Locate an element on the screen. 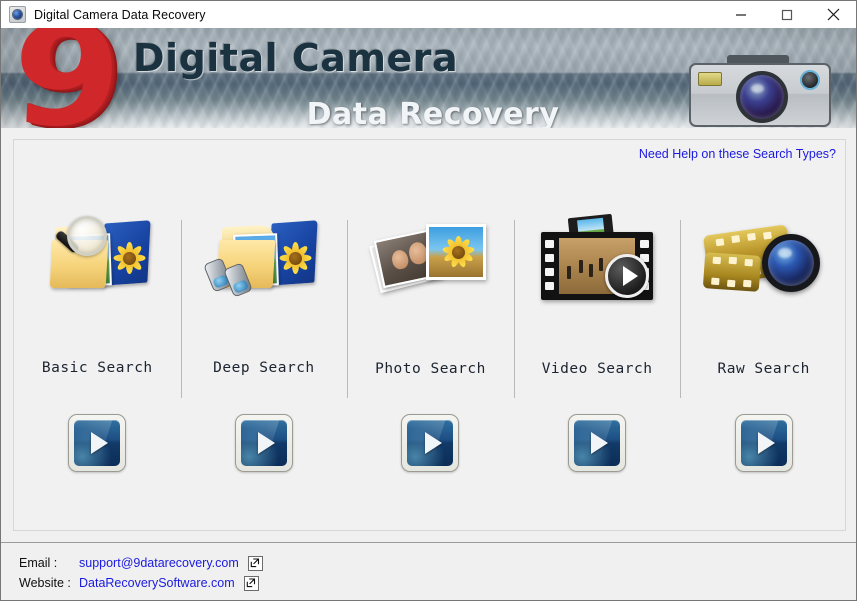  maximize-button is located at coordinates (787, 14).